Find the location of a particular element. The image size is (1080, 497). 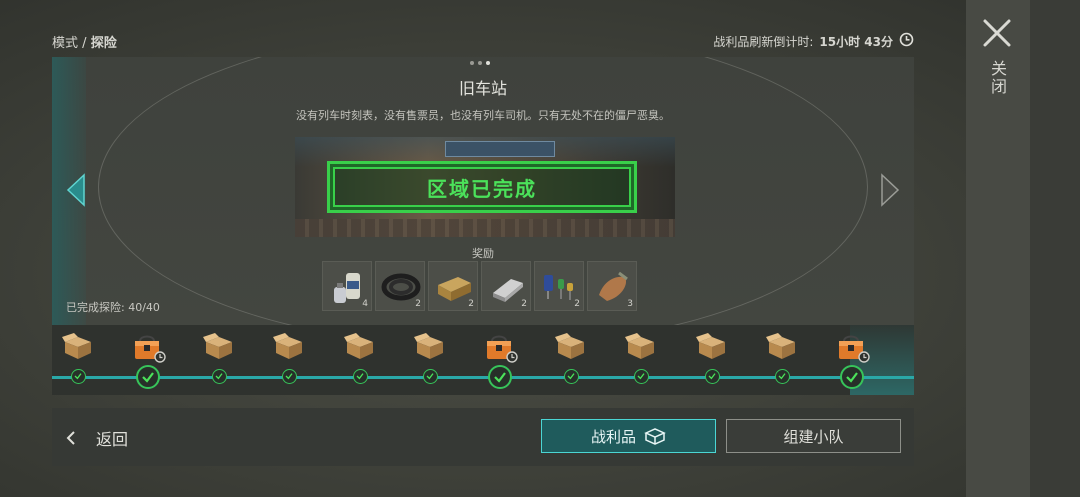

chevron-left-icon is located at coordinates (70, 438).